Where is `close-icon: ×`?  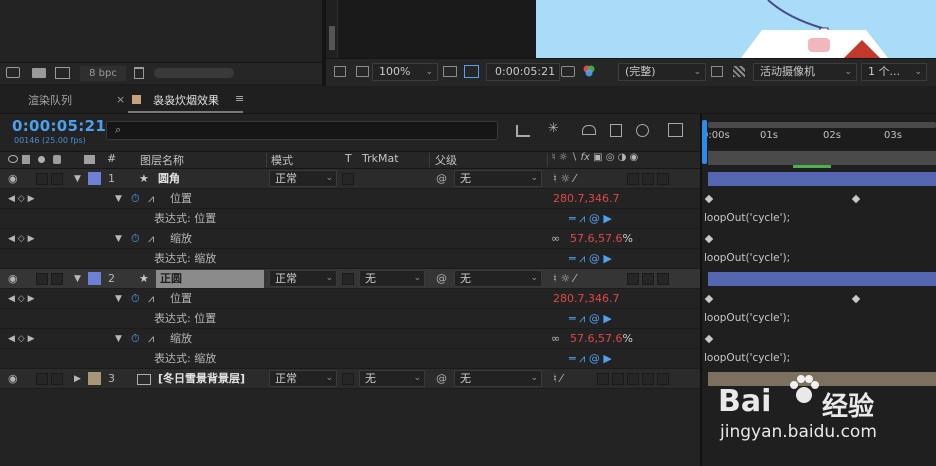
close-icon: × is located at coordinates (120, 99).